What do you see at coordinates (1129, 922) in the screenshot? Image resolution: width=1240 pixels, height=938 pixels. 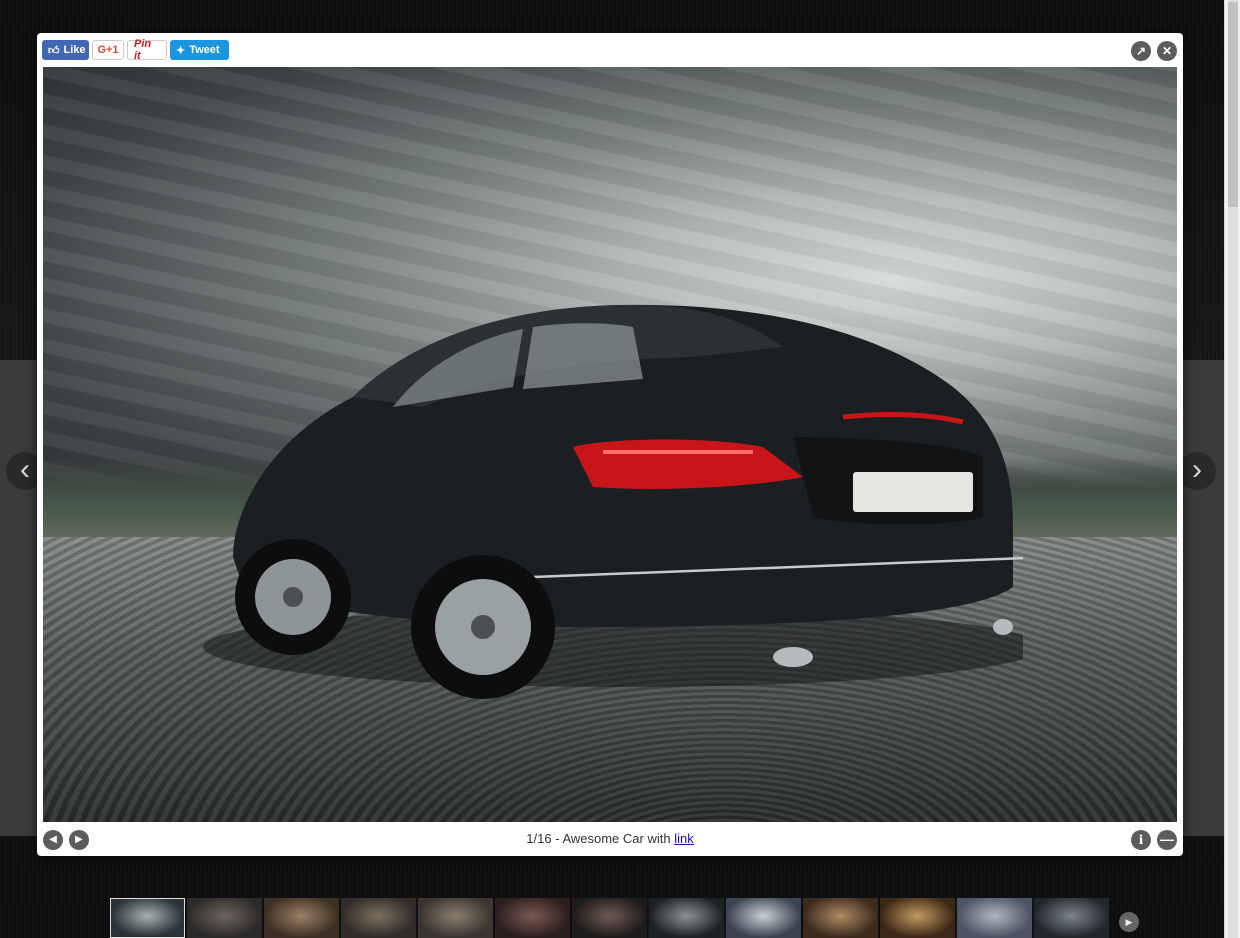 I see `thumbnails-next-icon: ▶` at bounding box center [1129, 922].